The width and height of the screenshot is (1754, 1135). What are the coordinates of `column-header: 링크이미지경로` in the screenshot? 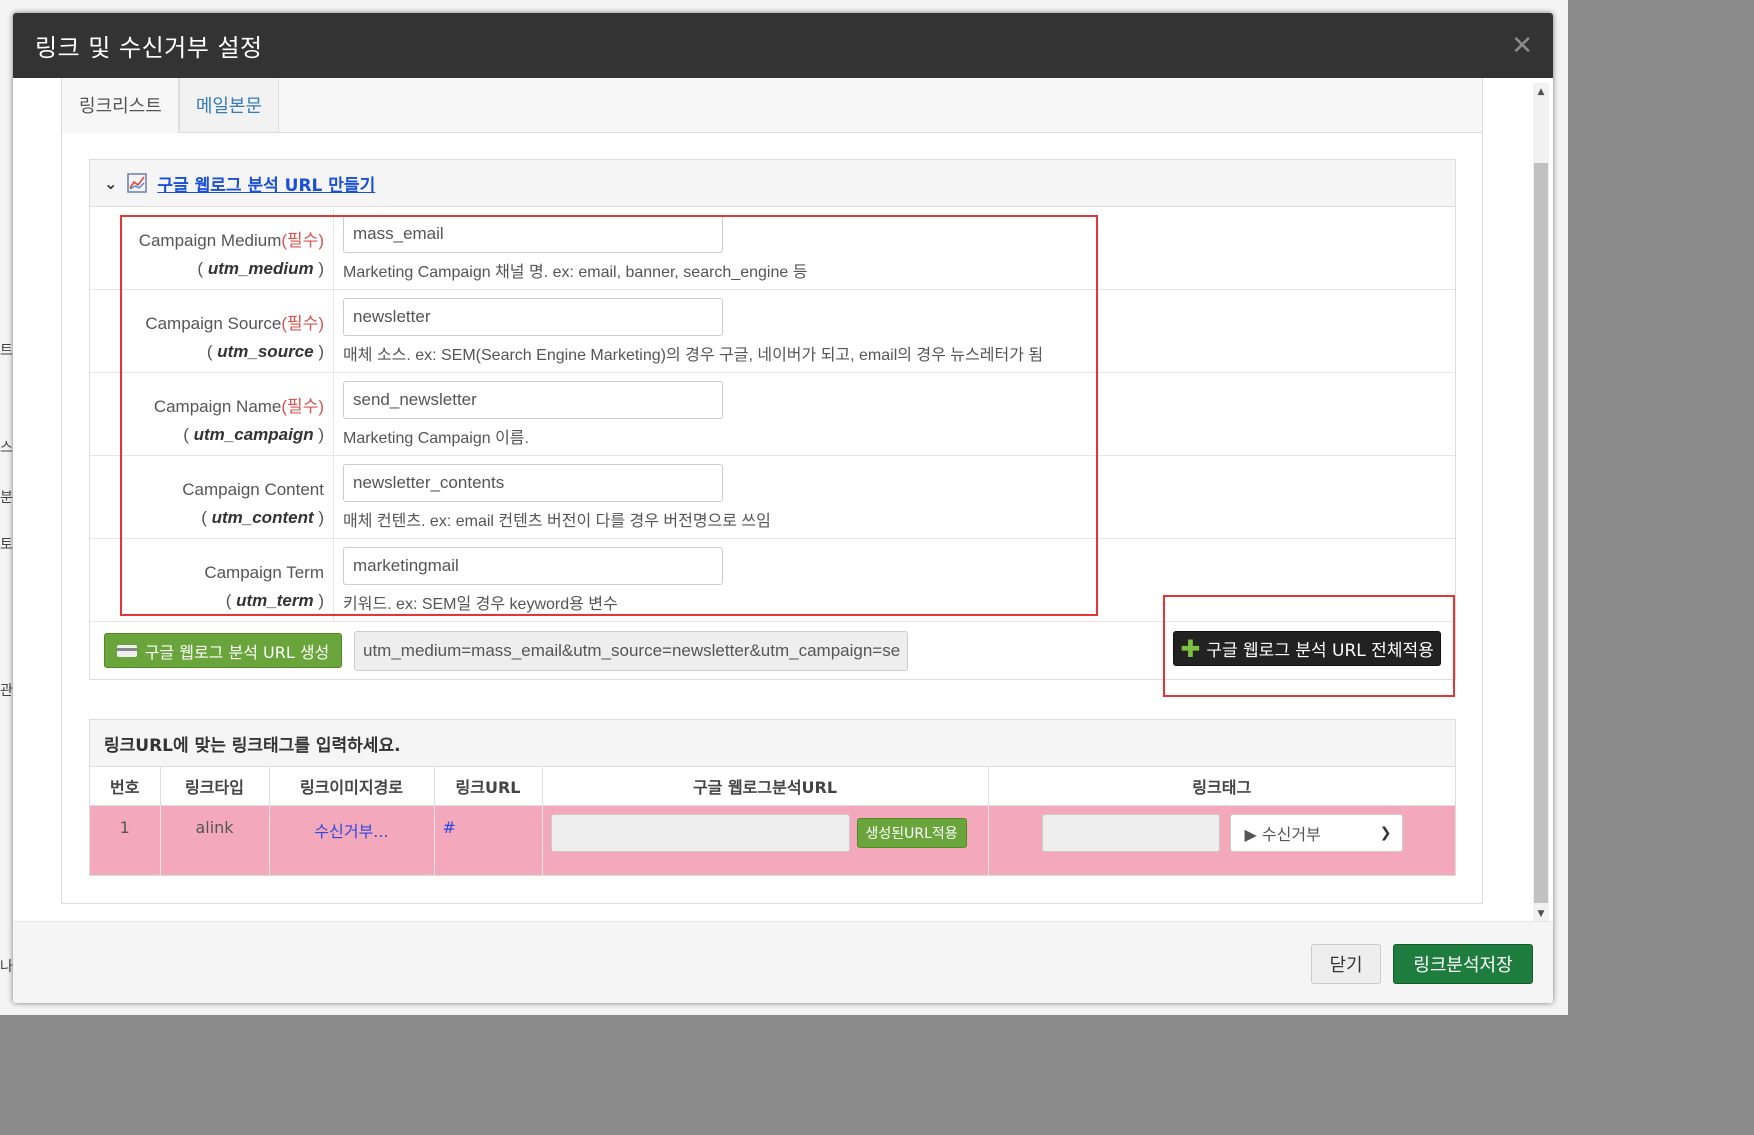 It's located at (352, 786).